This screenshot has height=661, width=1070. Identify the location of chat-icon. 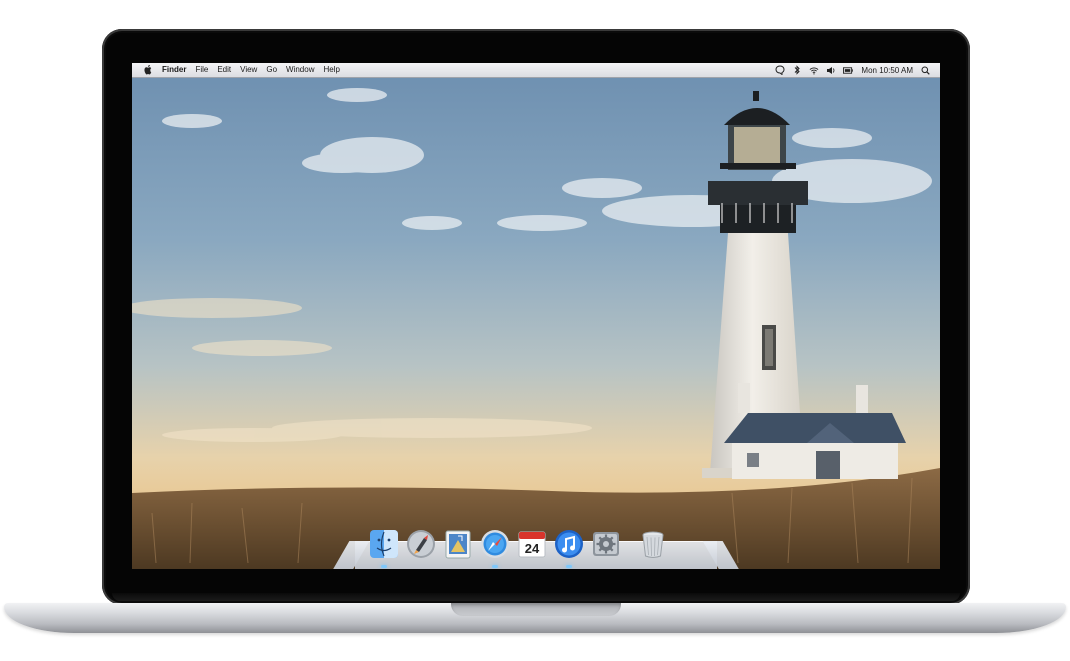
(780, 70).